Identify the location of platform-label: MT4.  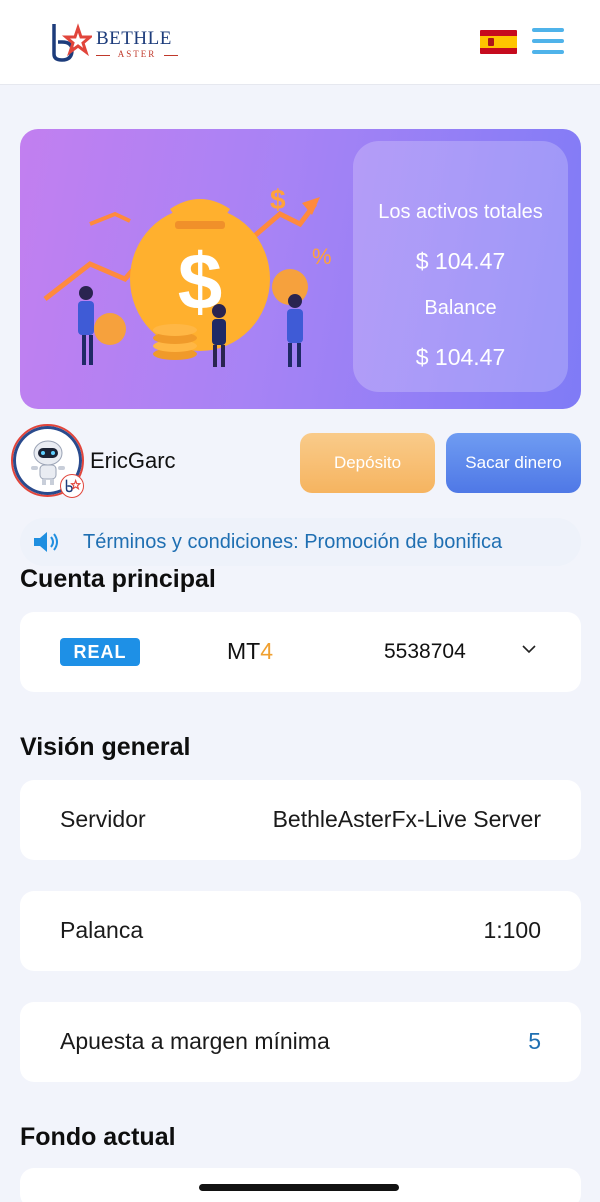
(250, 651).